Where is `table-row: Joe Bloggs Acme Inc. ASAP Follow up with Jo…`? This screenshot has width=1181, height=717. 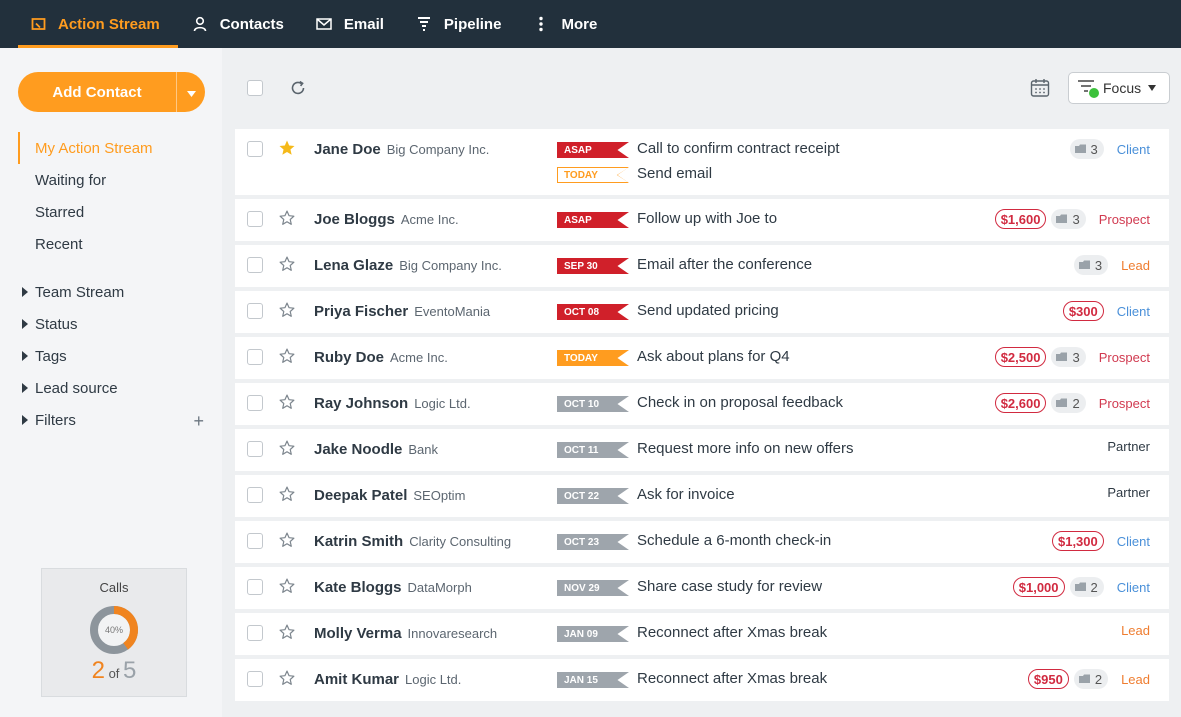 table-row: Joe Bloggs Acme Inc. ASAP Follow up with Jo… is located at coordinates (702, 220).